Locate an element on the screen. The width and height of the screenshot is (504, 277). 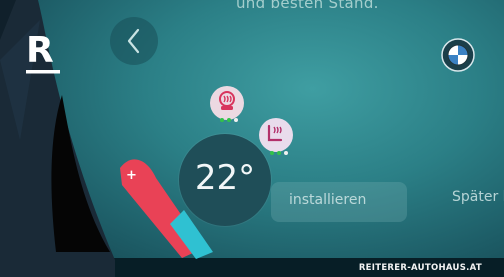
bmw-roundel-icon is located at coordinates (458, 55).